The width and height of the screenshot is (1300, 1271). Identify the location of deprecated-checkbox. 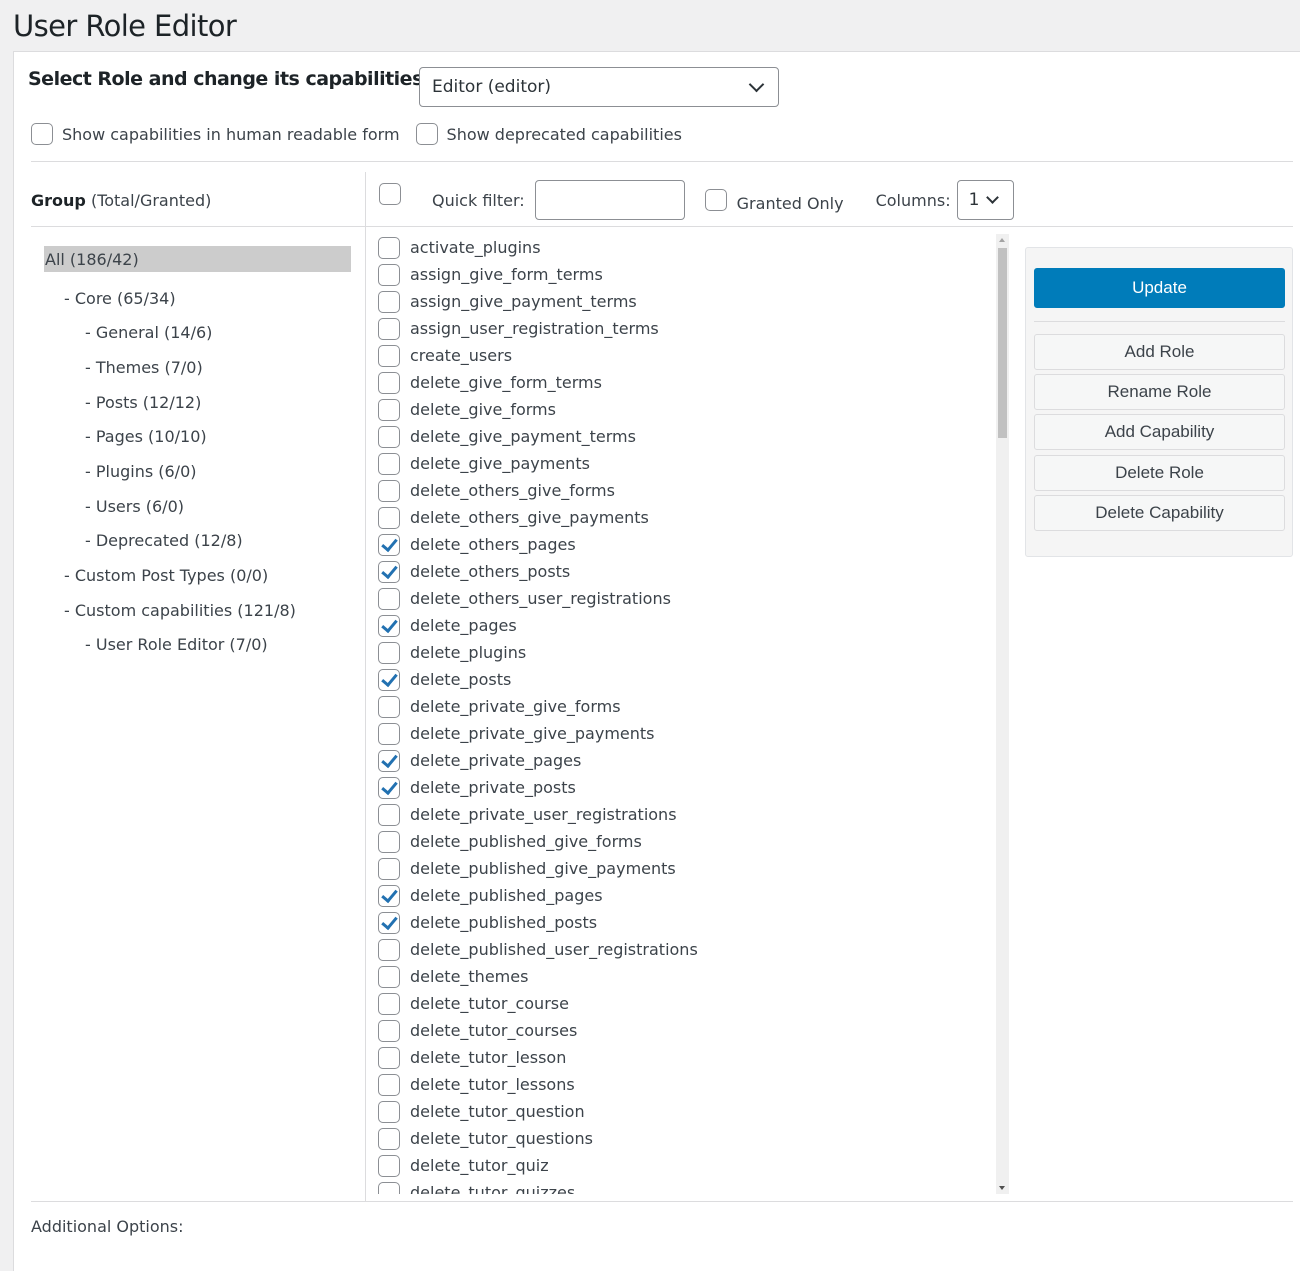
(426, 134).